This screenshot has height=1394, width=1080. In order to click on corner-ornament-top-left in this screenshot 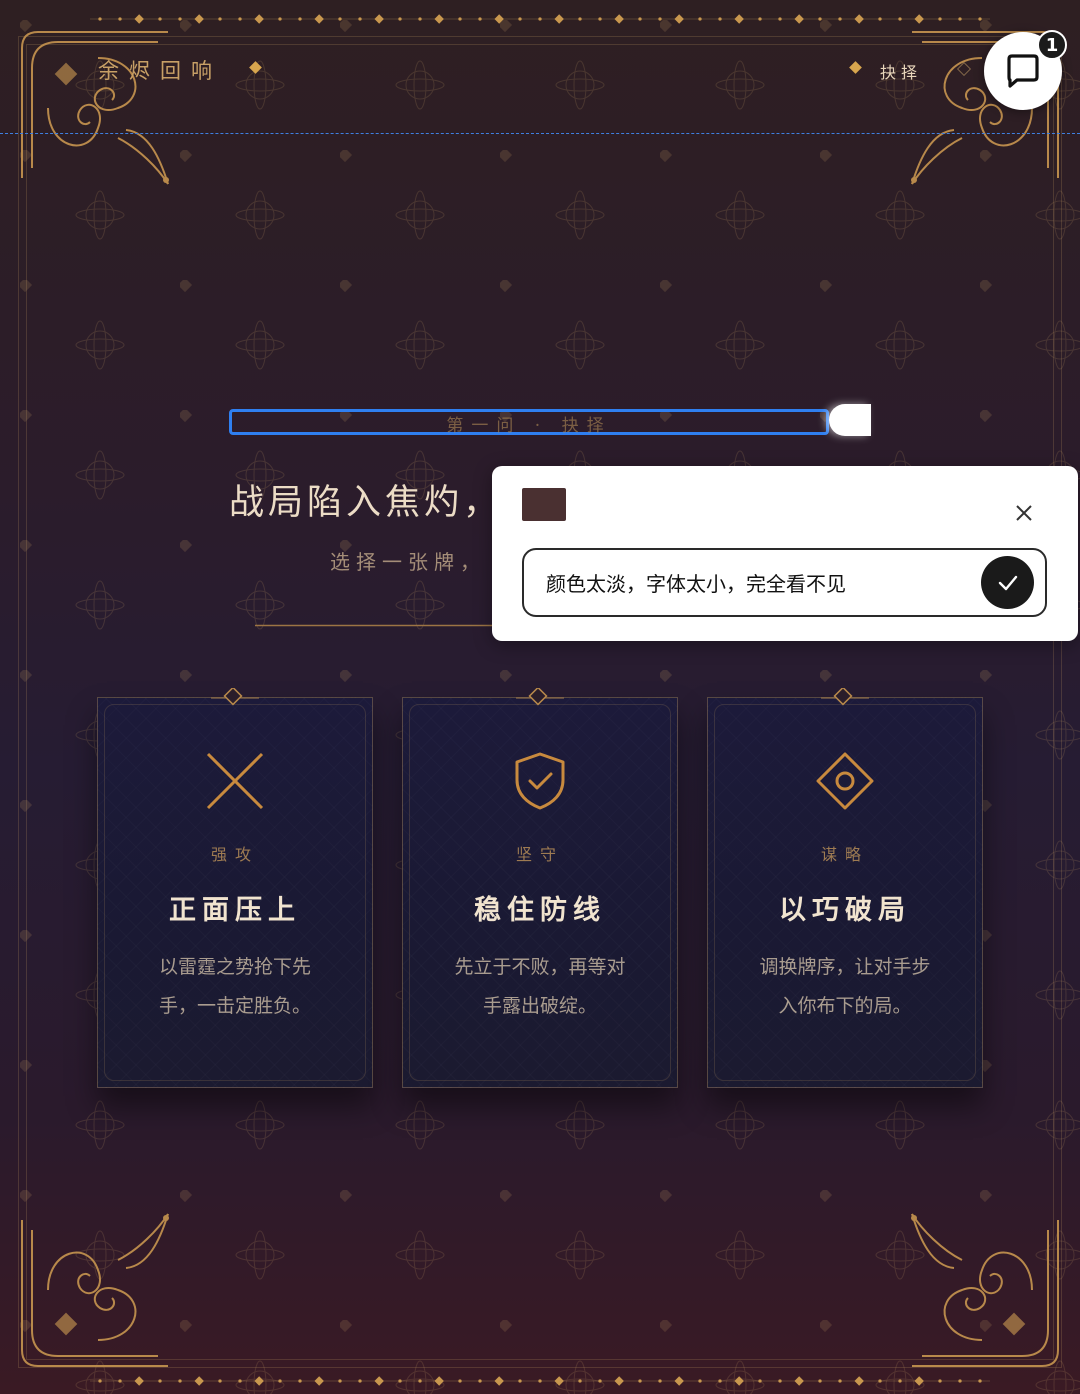, I will do `click(95, 108)`.